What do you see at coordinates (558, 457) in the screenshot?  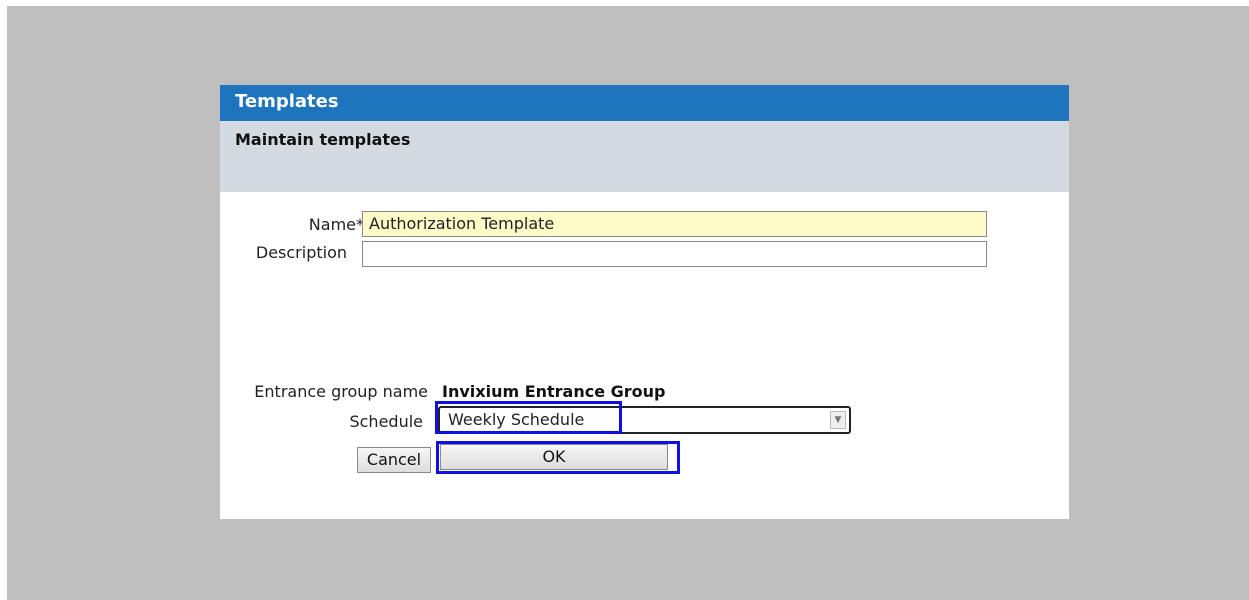 I see `ok-highlight-box` at bounding box center [558, 457].